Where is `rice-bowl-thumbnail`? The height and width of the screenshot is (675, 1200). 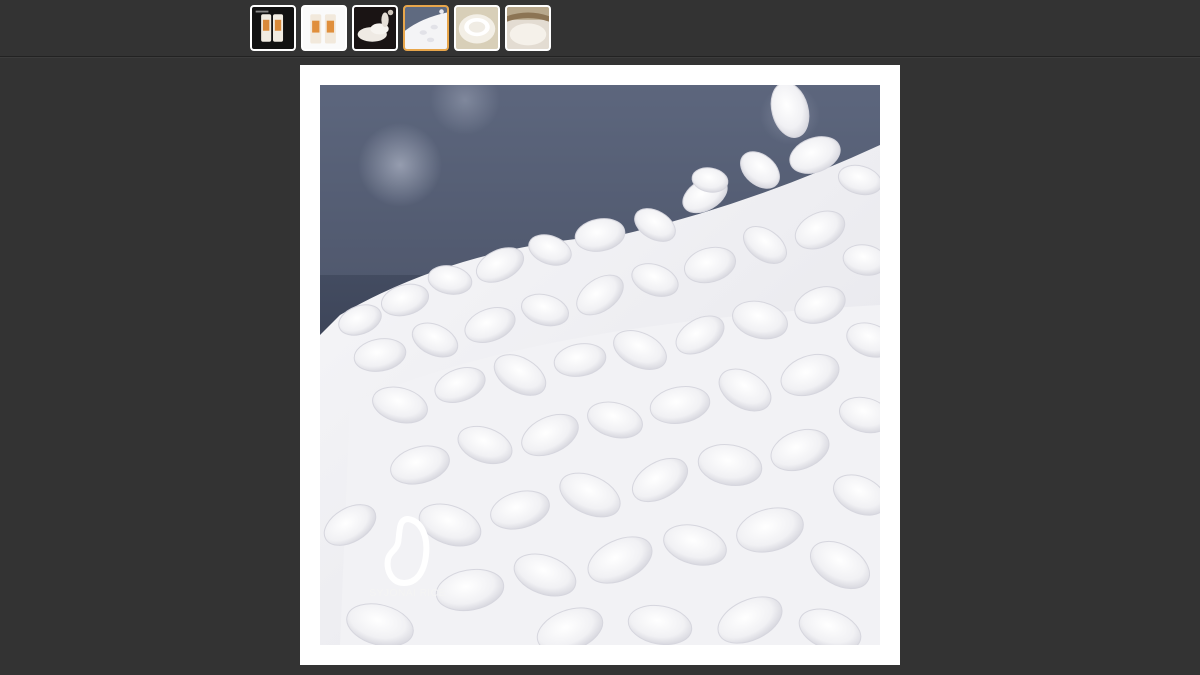
rice-bowl-thumbnail is located at coordinates (477, 28).